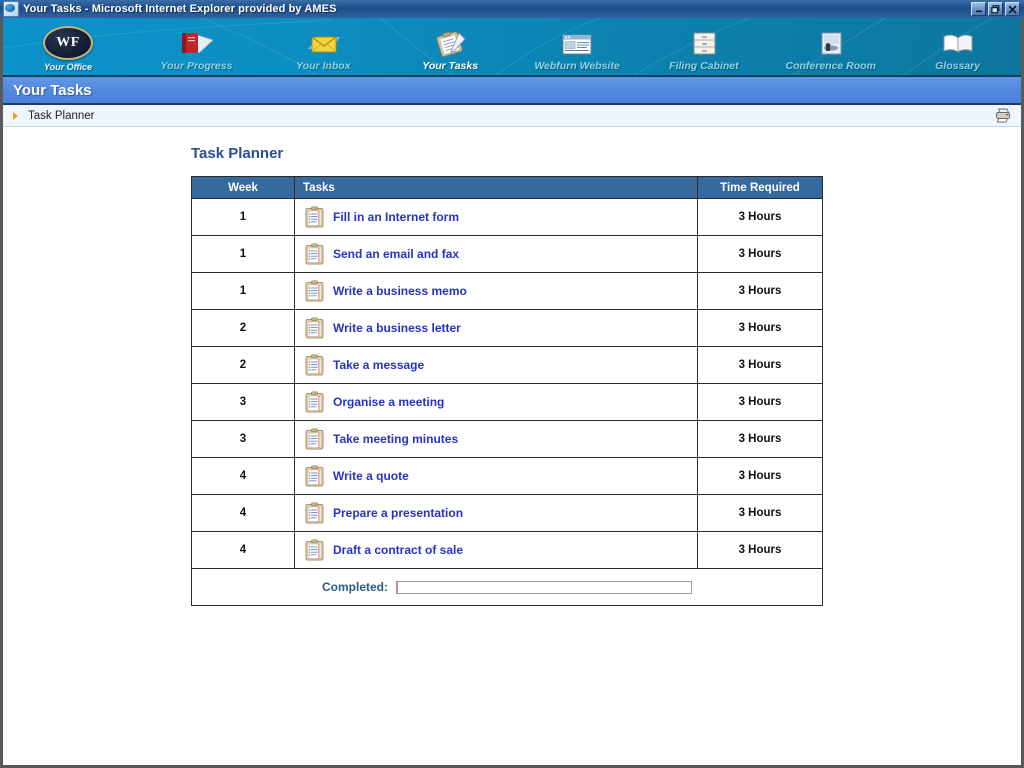 The height and width of the screenshot is (768, 1024). I want to click on cell-task: Take meeting minutes, so click(496, 439).